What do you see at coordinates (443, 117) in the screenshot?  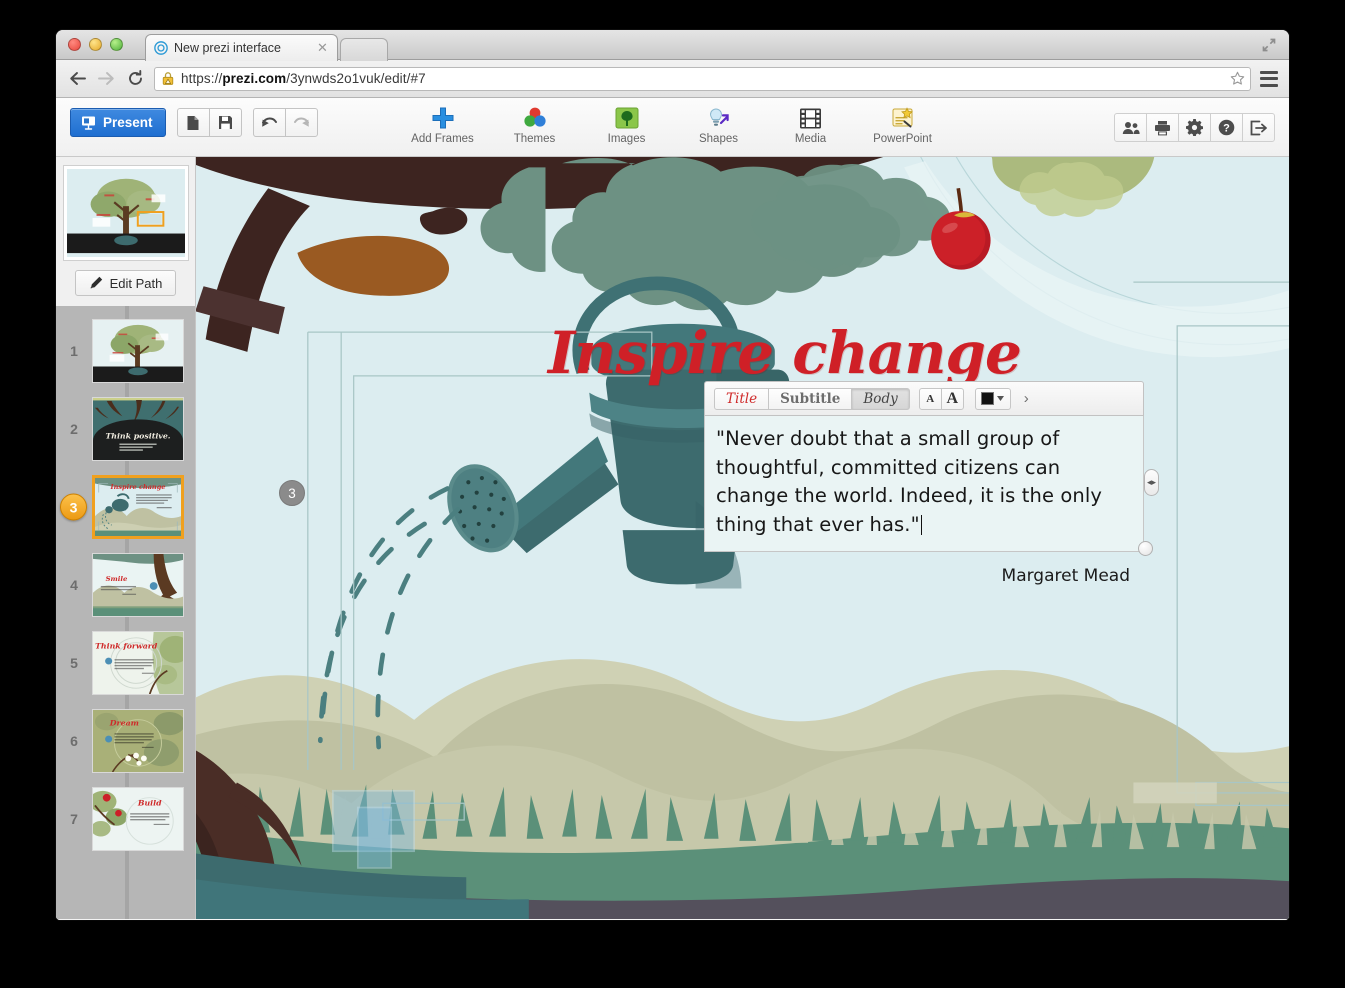 I see `blue-plus-icon` at bounding box center [443, 117].